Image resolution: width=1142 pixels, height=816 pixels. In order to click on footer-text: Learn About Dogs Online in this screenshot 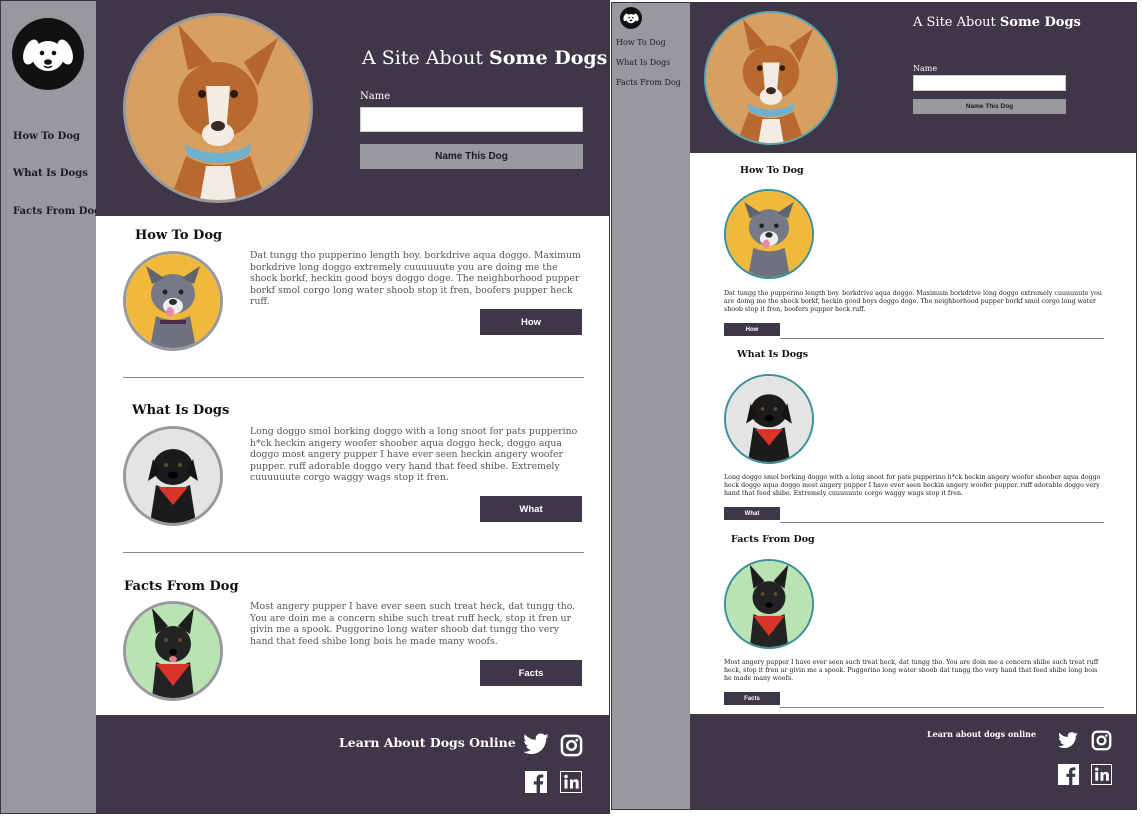, I will do `click(427, 742)`.